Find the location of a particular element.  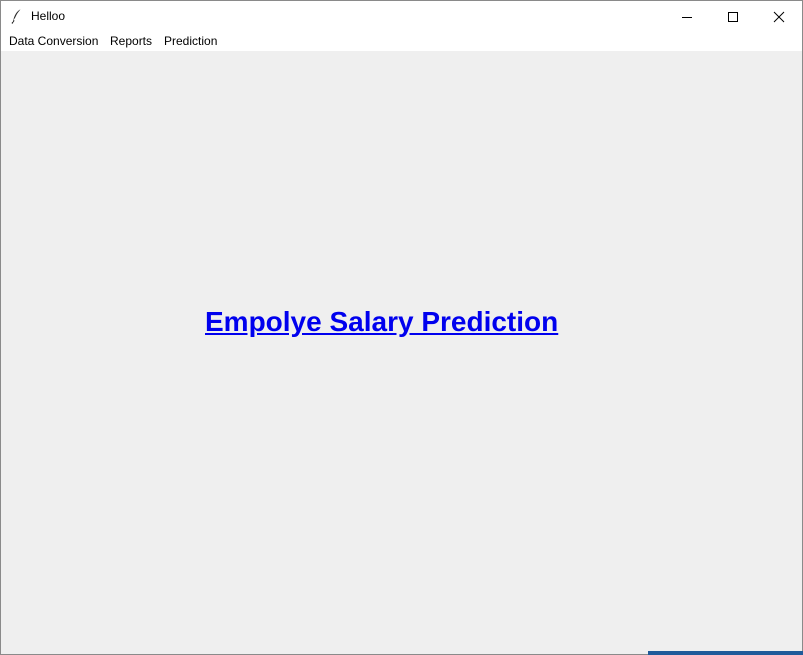

menu-prediction: Prediction is located at coordinates (190, 41).